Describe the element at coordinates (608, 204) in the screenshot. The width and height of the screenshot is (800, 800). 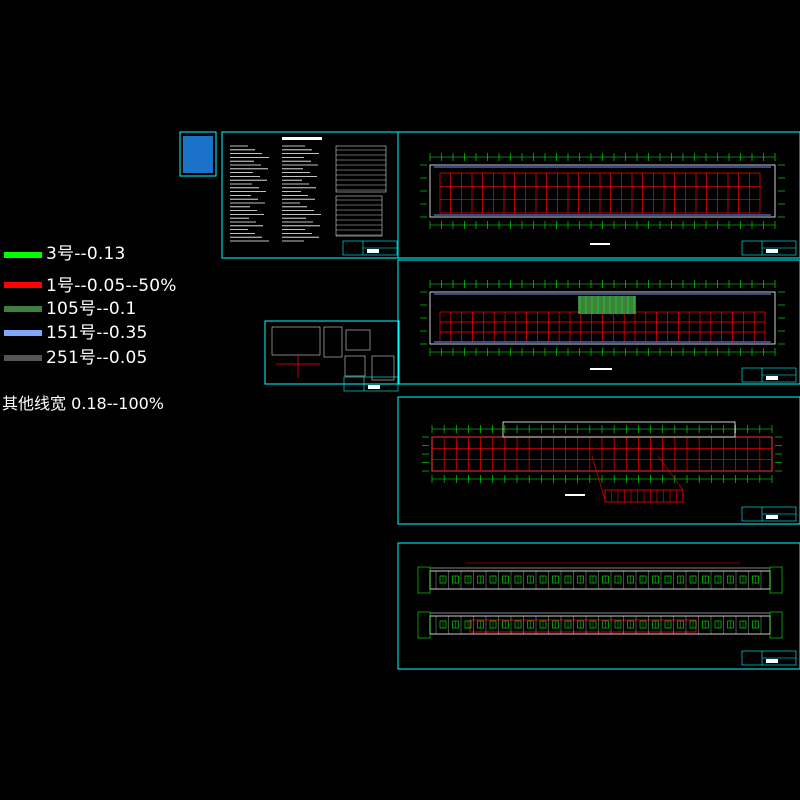
I see `plan-1-content` at that location.